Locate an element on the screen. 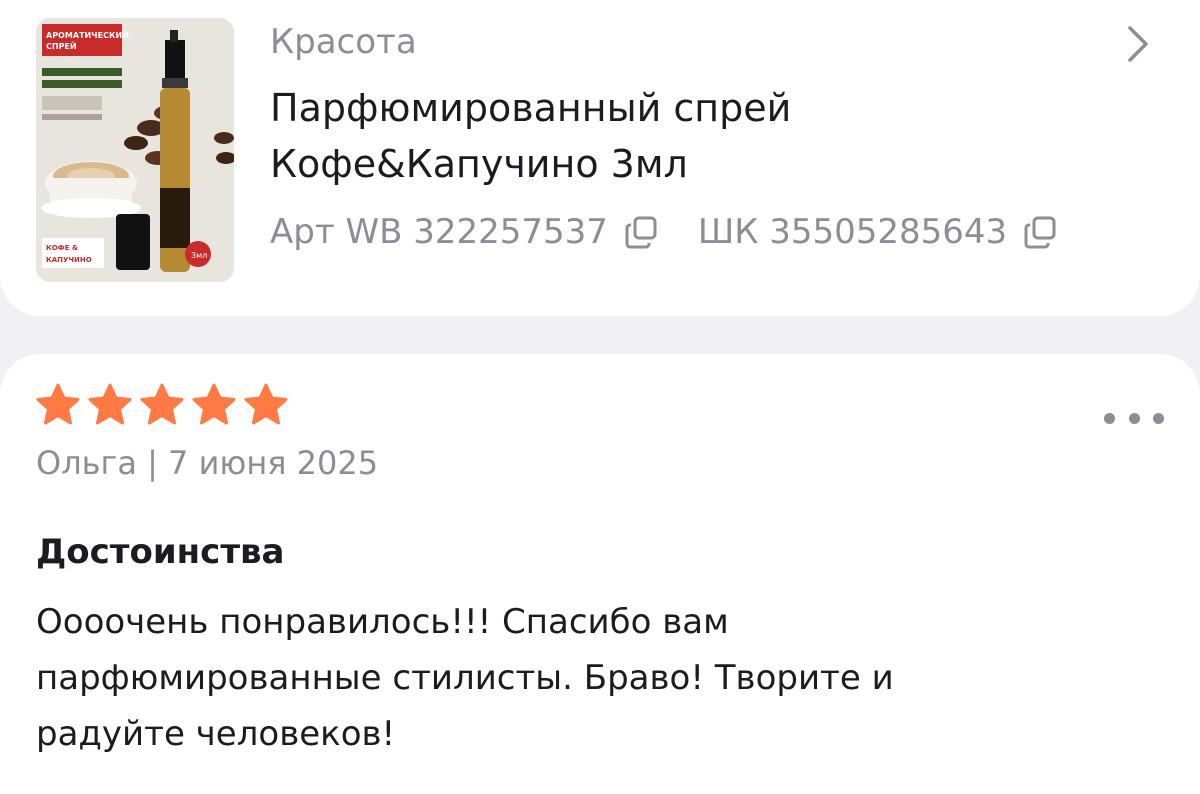  art-code-label: Арт WB 322257537 is located at coordinates (439, 232).